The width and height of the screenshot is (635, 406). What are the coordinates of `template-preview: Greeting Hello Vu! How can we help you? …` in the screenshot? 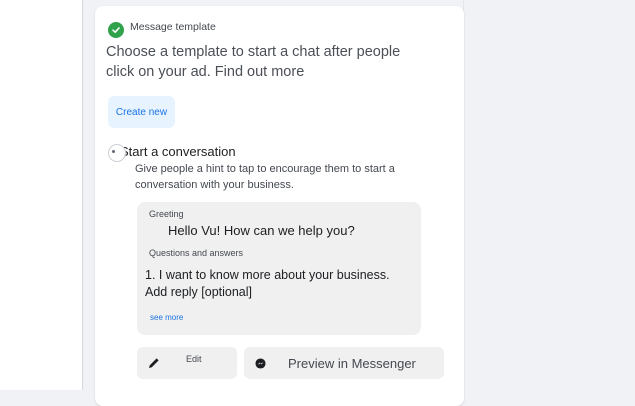 It's located at (279, 268).